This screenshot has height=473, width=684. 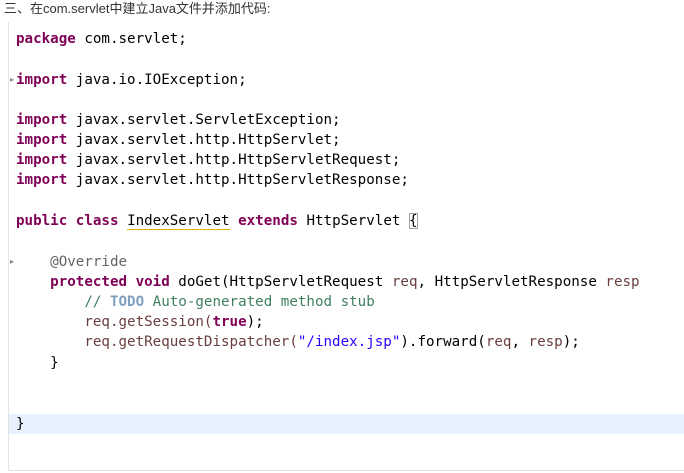 I want to click on keyword-void: void, so click(x=152, y=282).